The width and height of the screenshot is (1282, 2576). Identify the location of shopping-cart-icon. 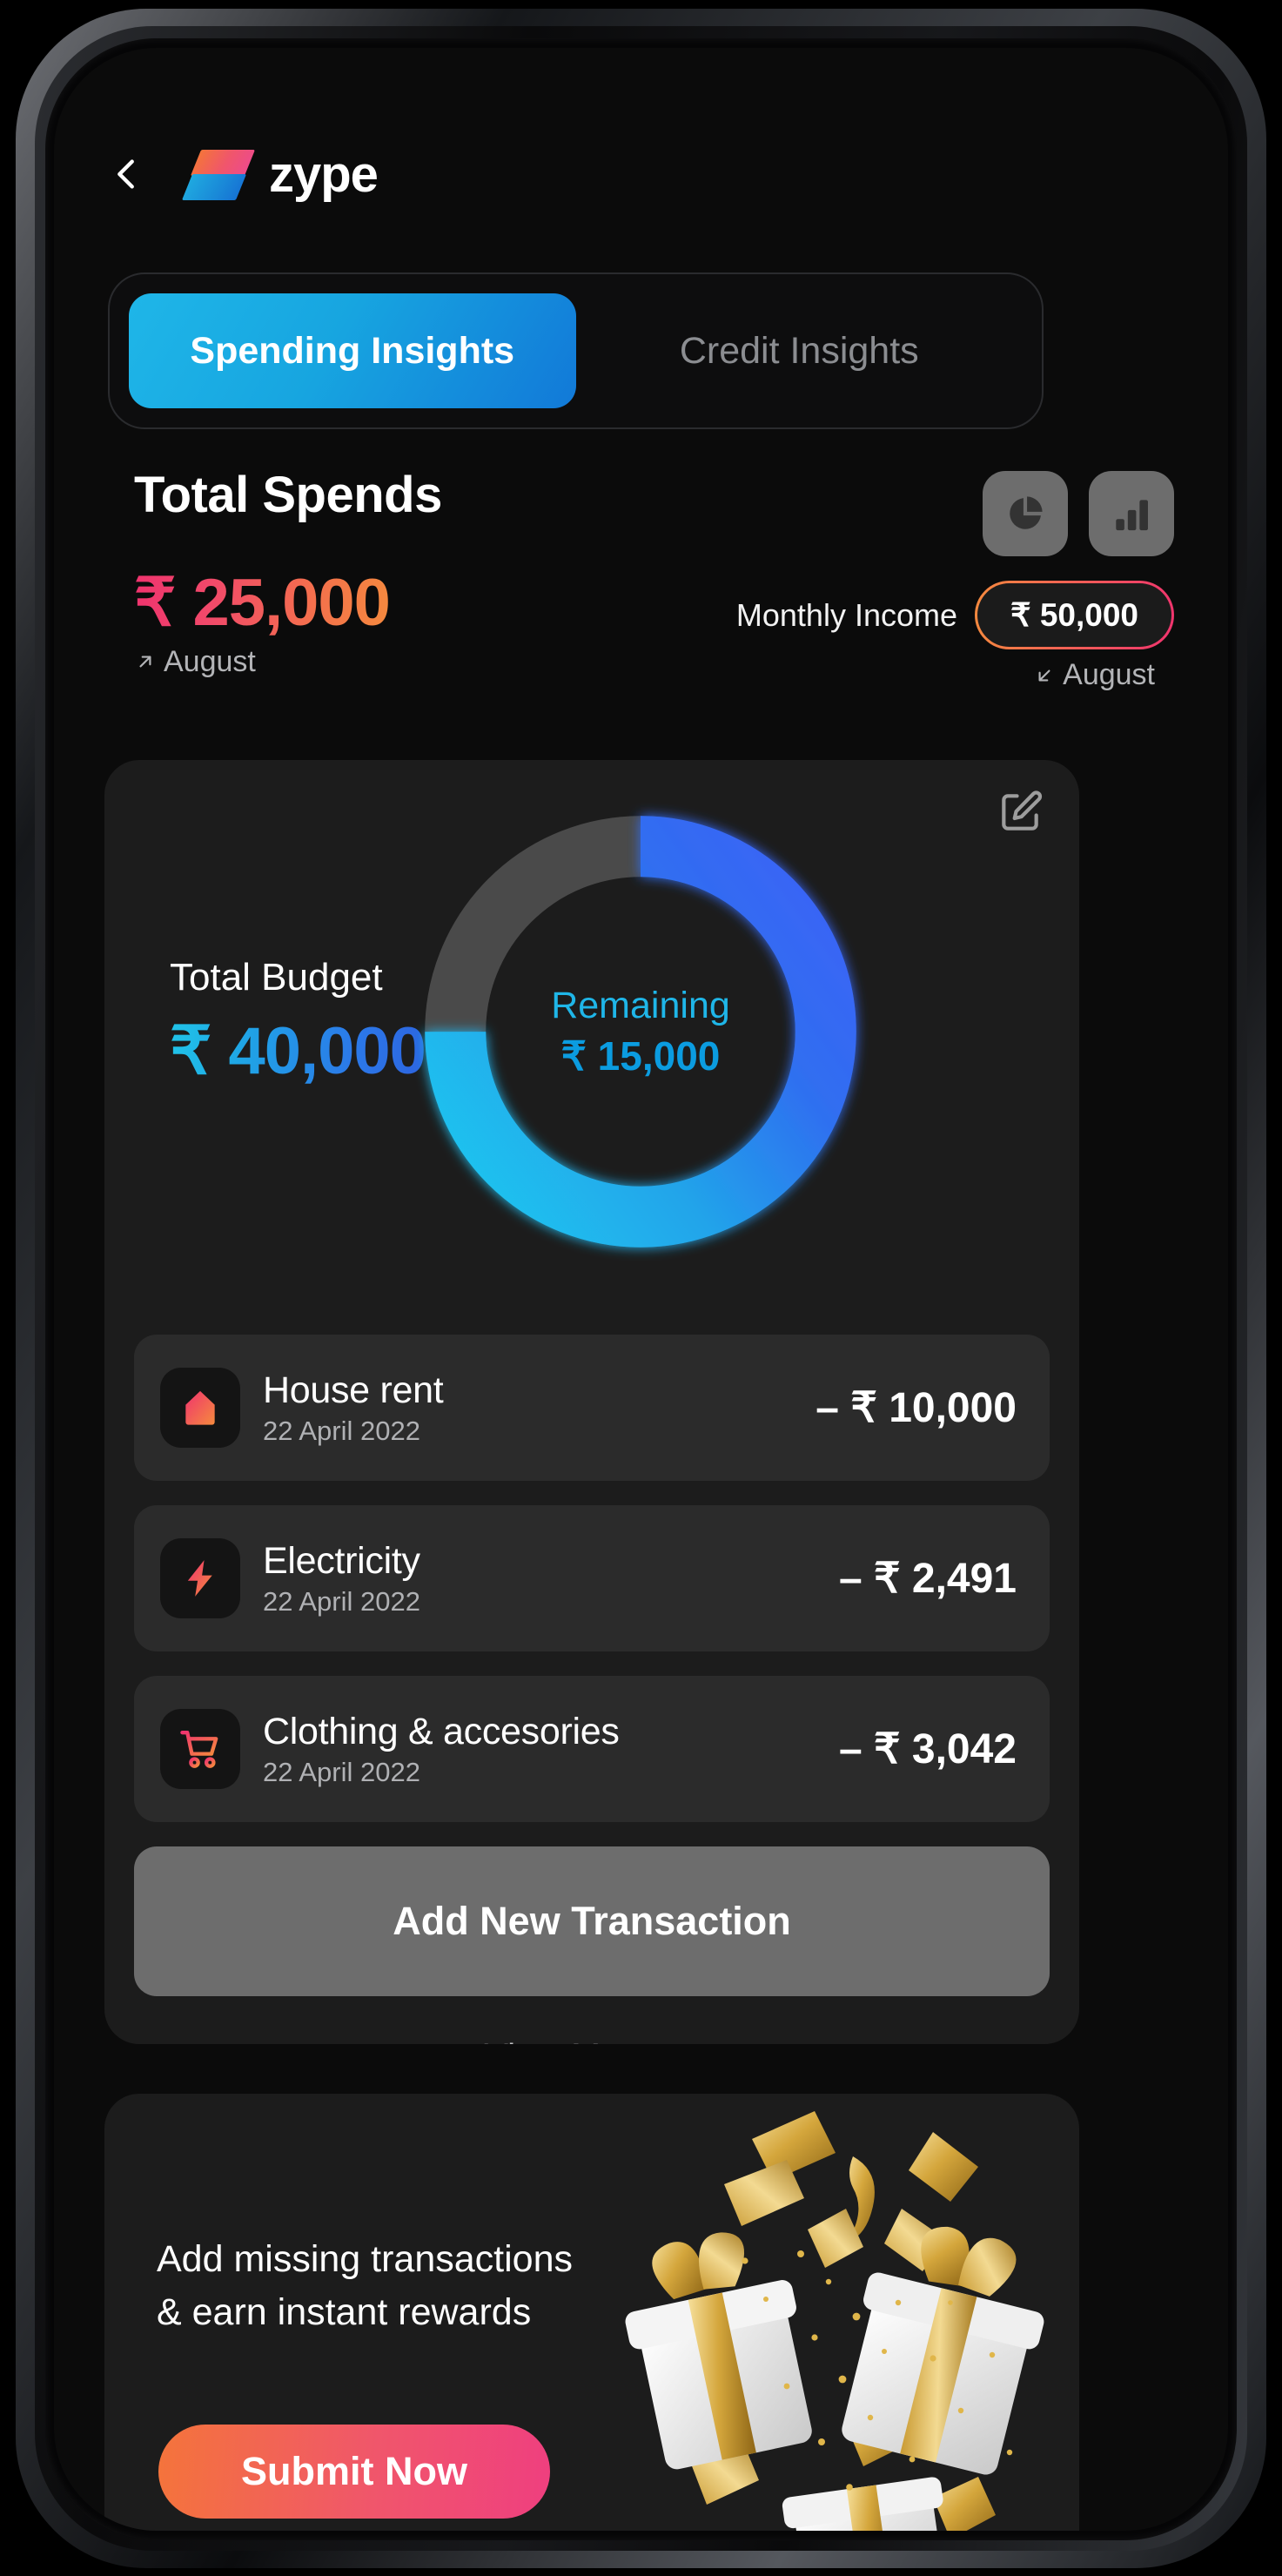
(199, 1749).